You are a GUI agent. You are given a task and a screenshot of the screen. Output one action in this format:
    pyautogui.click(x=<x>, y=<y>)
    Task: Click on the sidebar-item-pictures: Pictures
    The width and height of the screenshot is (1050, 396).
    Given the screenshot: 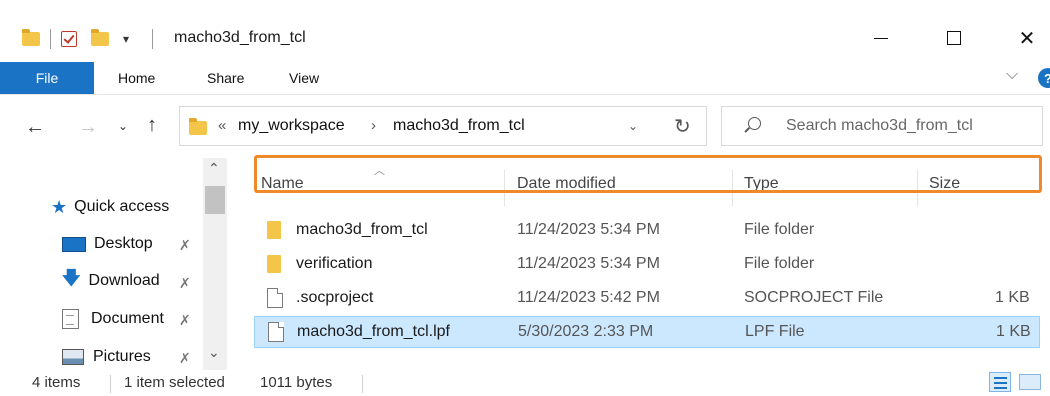 What is the action you would take?
    pyautogui.click(x=106, y=357)
    